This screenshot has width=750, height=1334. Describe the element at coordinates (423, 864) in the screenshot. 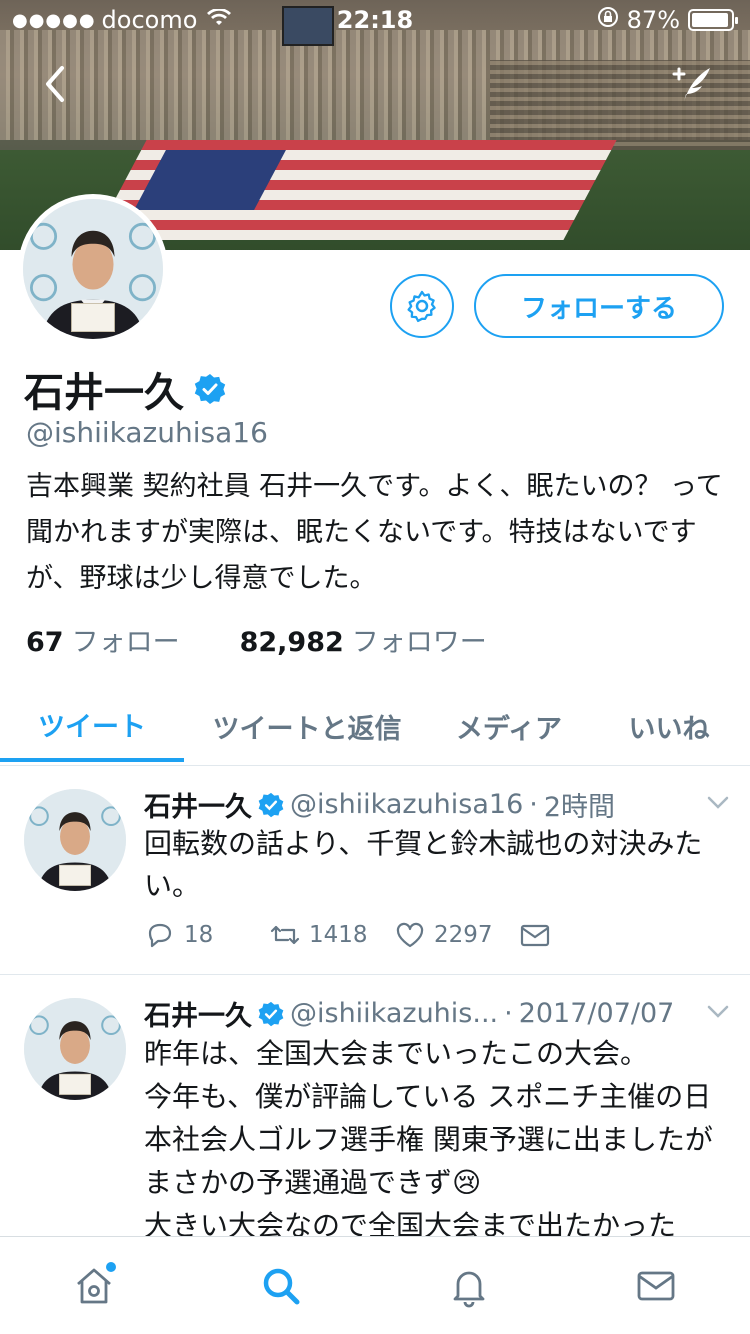

I see `tweet-text: 回転数の話より、千賀と鈴木誠也の対決みたい。` at that location.